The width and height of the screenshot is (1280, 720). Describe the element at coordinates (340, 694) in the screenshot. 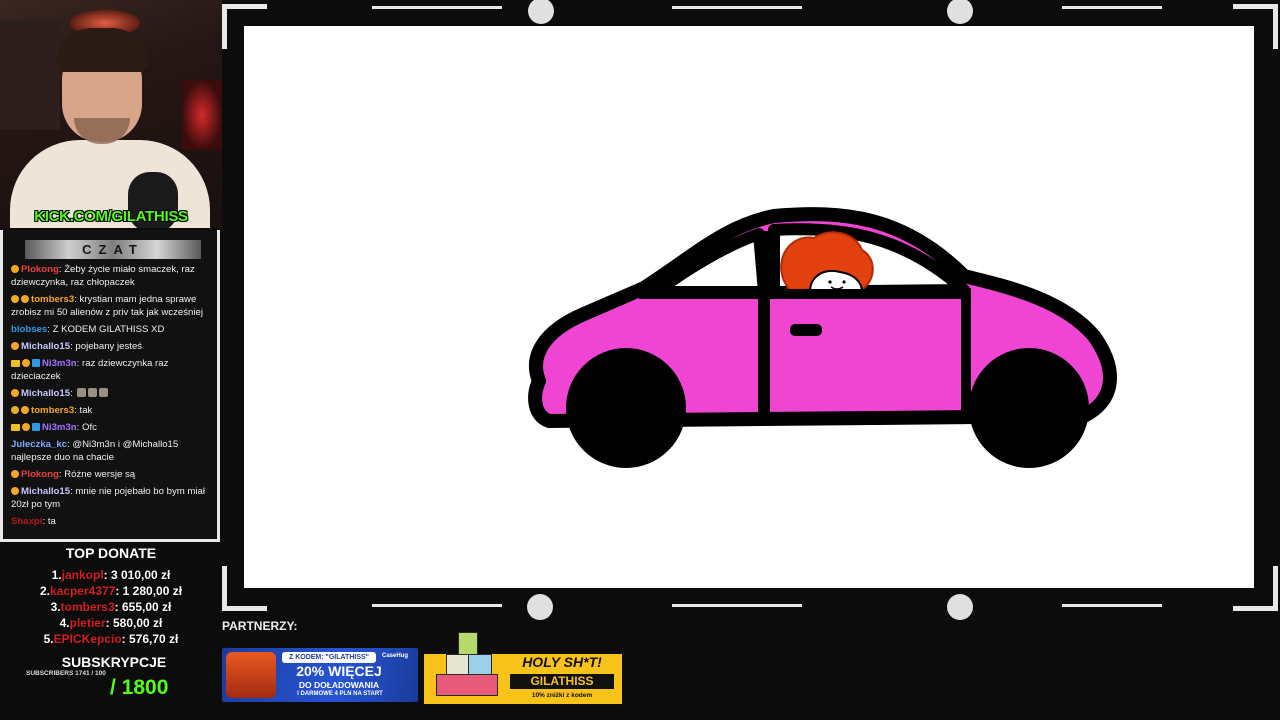

I see `casehug-line3: I DARMOWE 4 PLN NA START` at that location.